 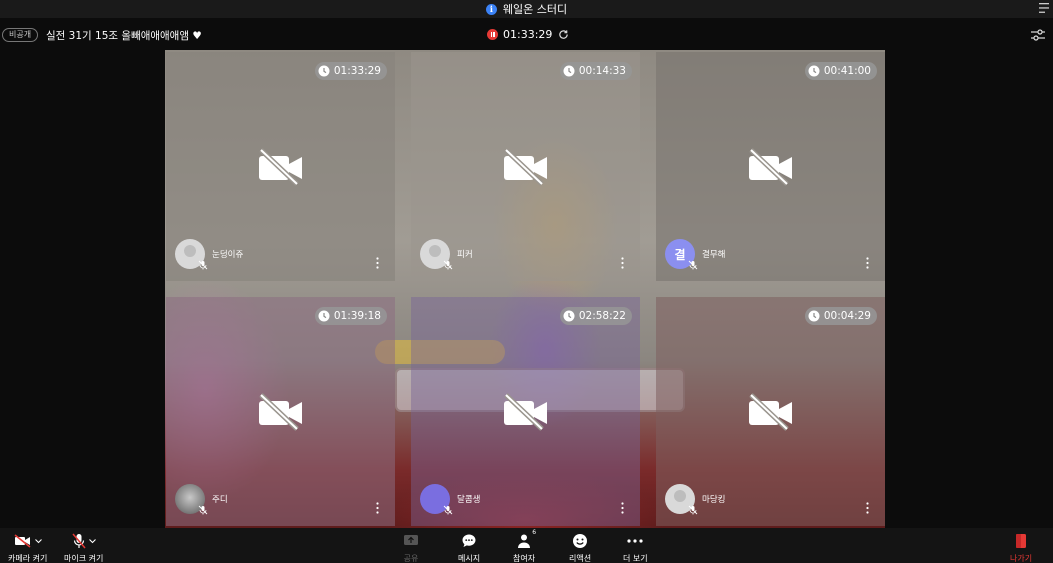 What do you see at coordinates (411, 540) in the screenshot?
I see `share-screen-icon` at bounding box center [411, 540].